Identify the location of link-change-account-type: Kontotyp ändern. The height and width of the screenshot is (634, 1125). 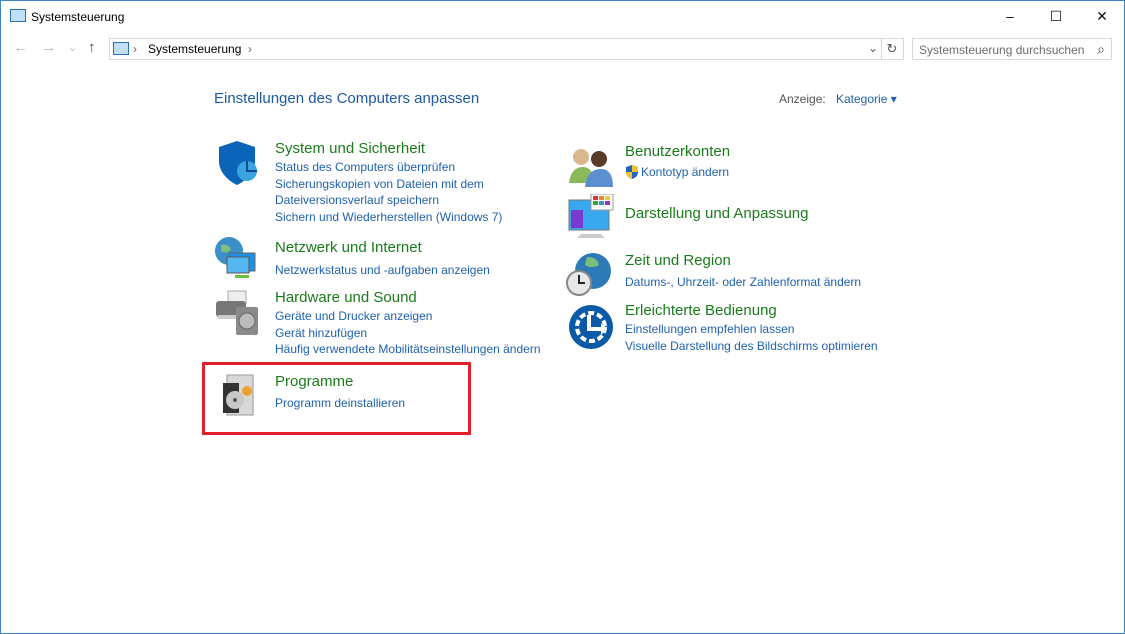
(685, 172).